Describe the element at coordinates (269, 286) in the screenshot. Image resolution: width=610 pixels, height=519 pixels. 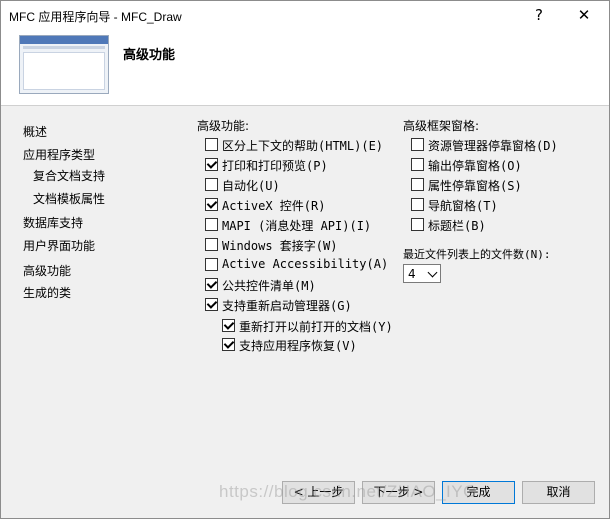
I see `checkbox-label: 公共控件清单(M)` at that location.